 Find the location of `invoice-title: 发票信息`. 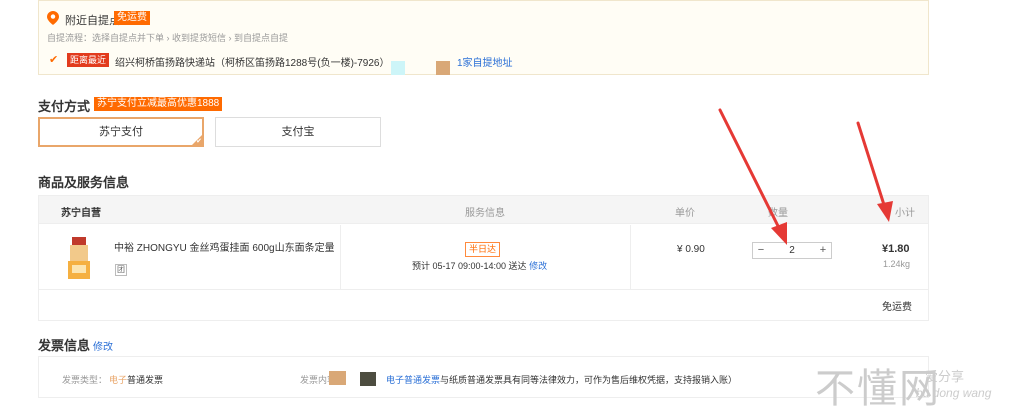

invoice-title: 发票信息 is located at coordinates (64, 345).